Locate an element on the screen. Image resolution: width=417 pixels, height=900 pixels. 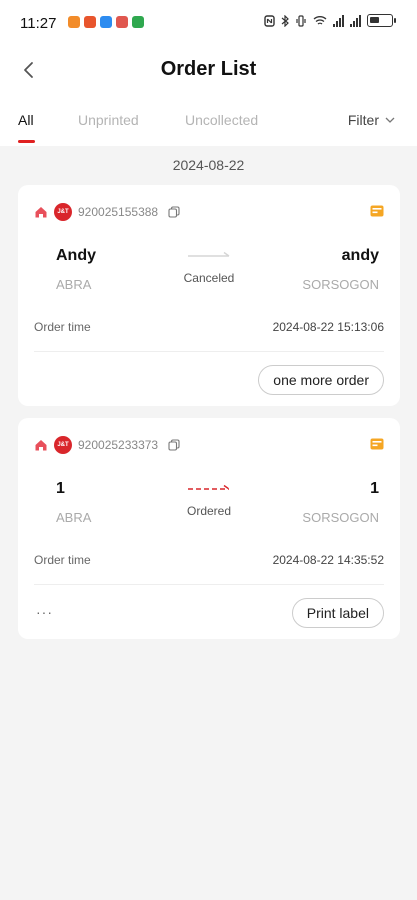
chevron-down-icon is located at coordinates (390, 120).